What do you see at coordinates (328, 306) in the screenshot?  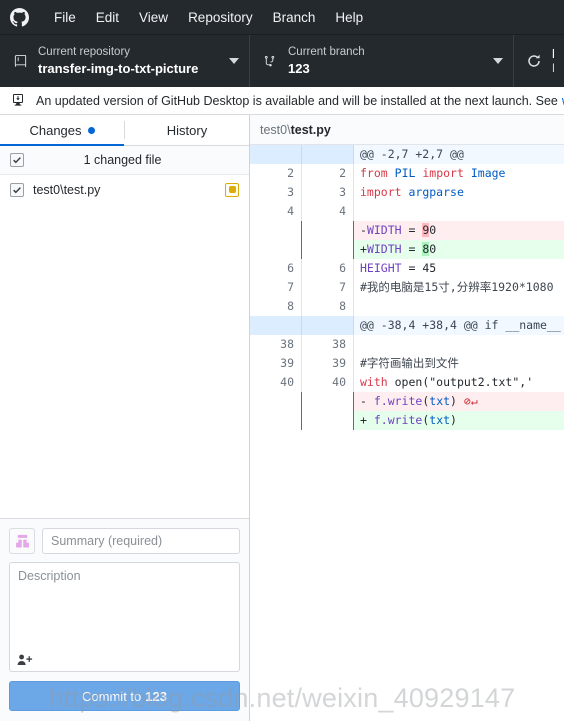 I see `diff-new-line-number: 8` at bounding box center [328, 306].